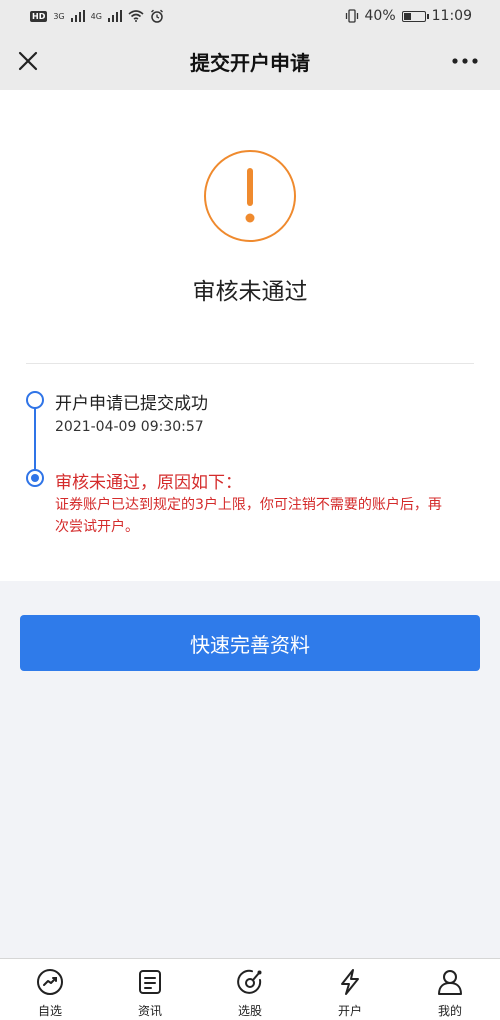  I want to click on bottom-tab-bar: 自选 资讯 选股 开户 我的, so click(250, 989).